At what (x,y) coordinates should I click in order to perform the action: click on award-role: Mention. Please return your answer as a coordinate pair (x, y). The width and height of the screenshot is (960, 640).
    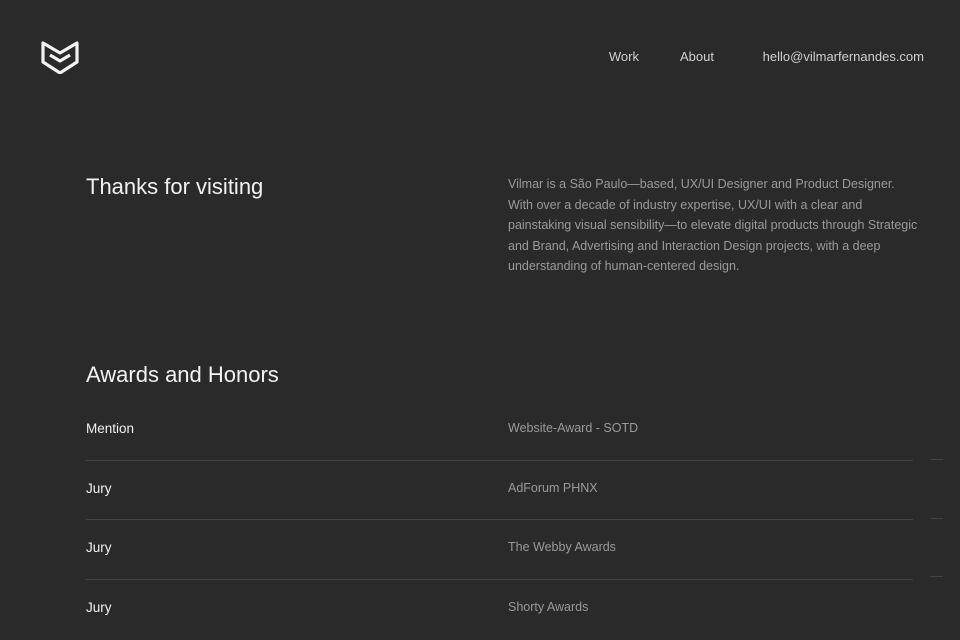
    Looking at the image, I should click on (110, 428).